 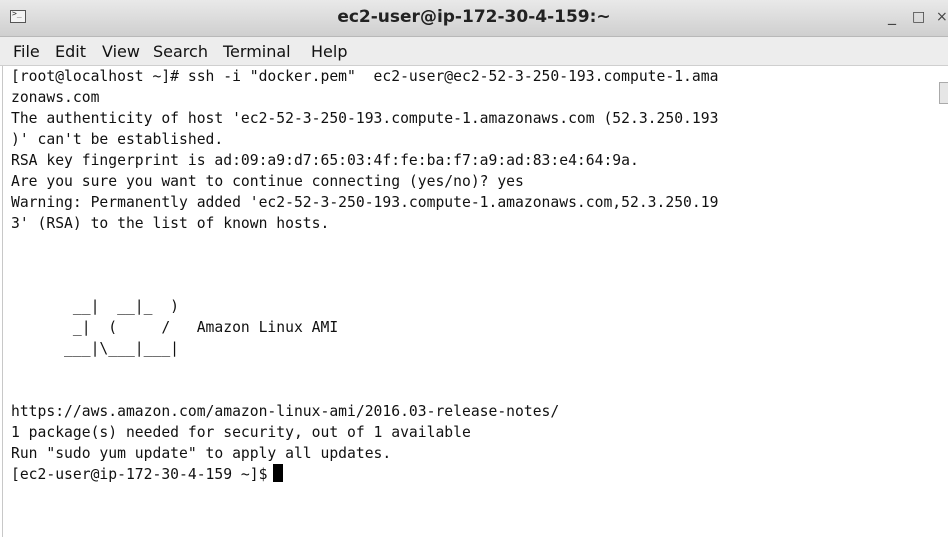 I want to click on close-button: ×, so click(x=942, y=17).